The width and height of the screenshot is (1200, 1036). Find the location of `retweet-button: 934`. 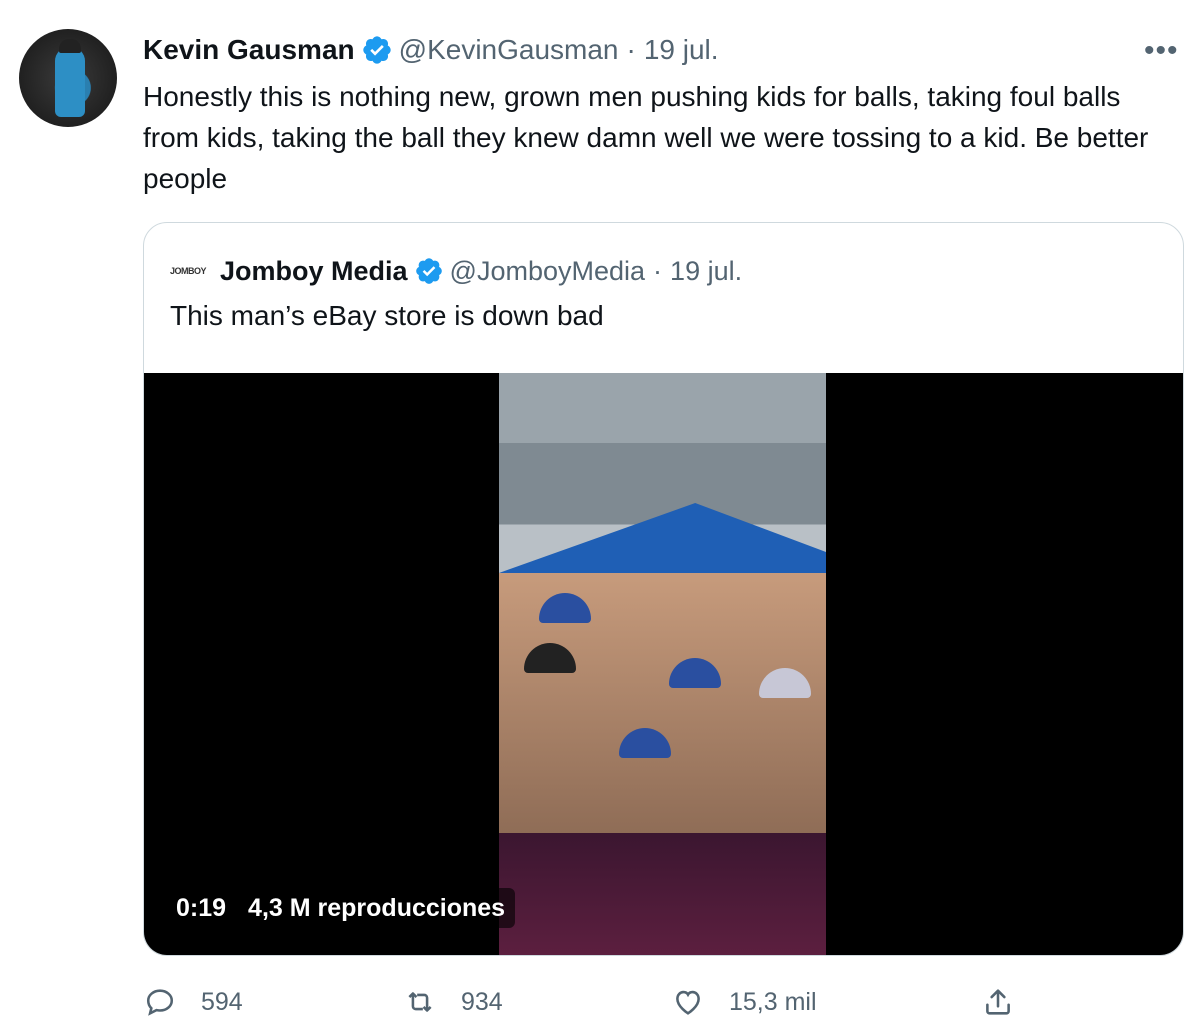

retweet-button: 934 is located at coordinates (453, 1002).